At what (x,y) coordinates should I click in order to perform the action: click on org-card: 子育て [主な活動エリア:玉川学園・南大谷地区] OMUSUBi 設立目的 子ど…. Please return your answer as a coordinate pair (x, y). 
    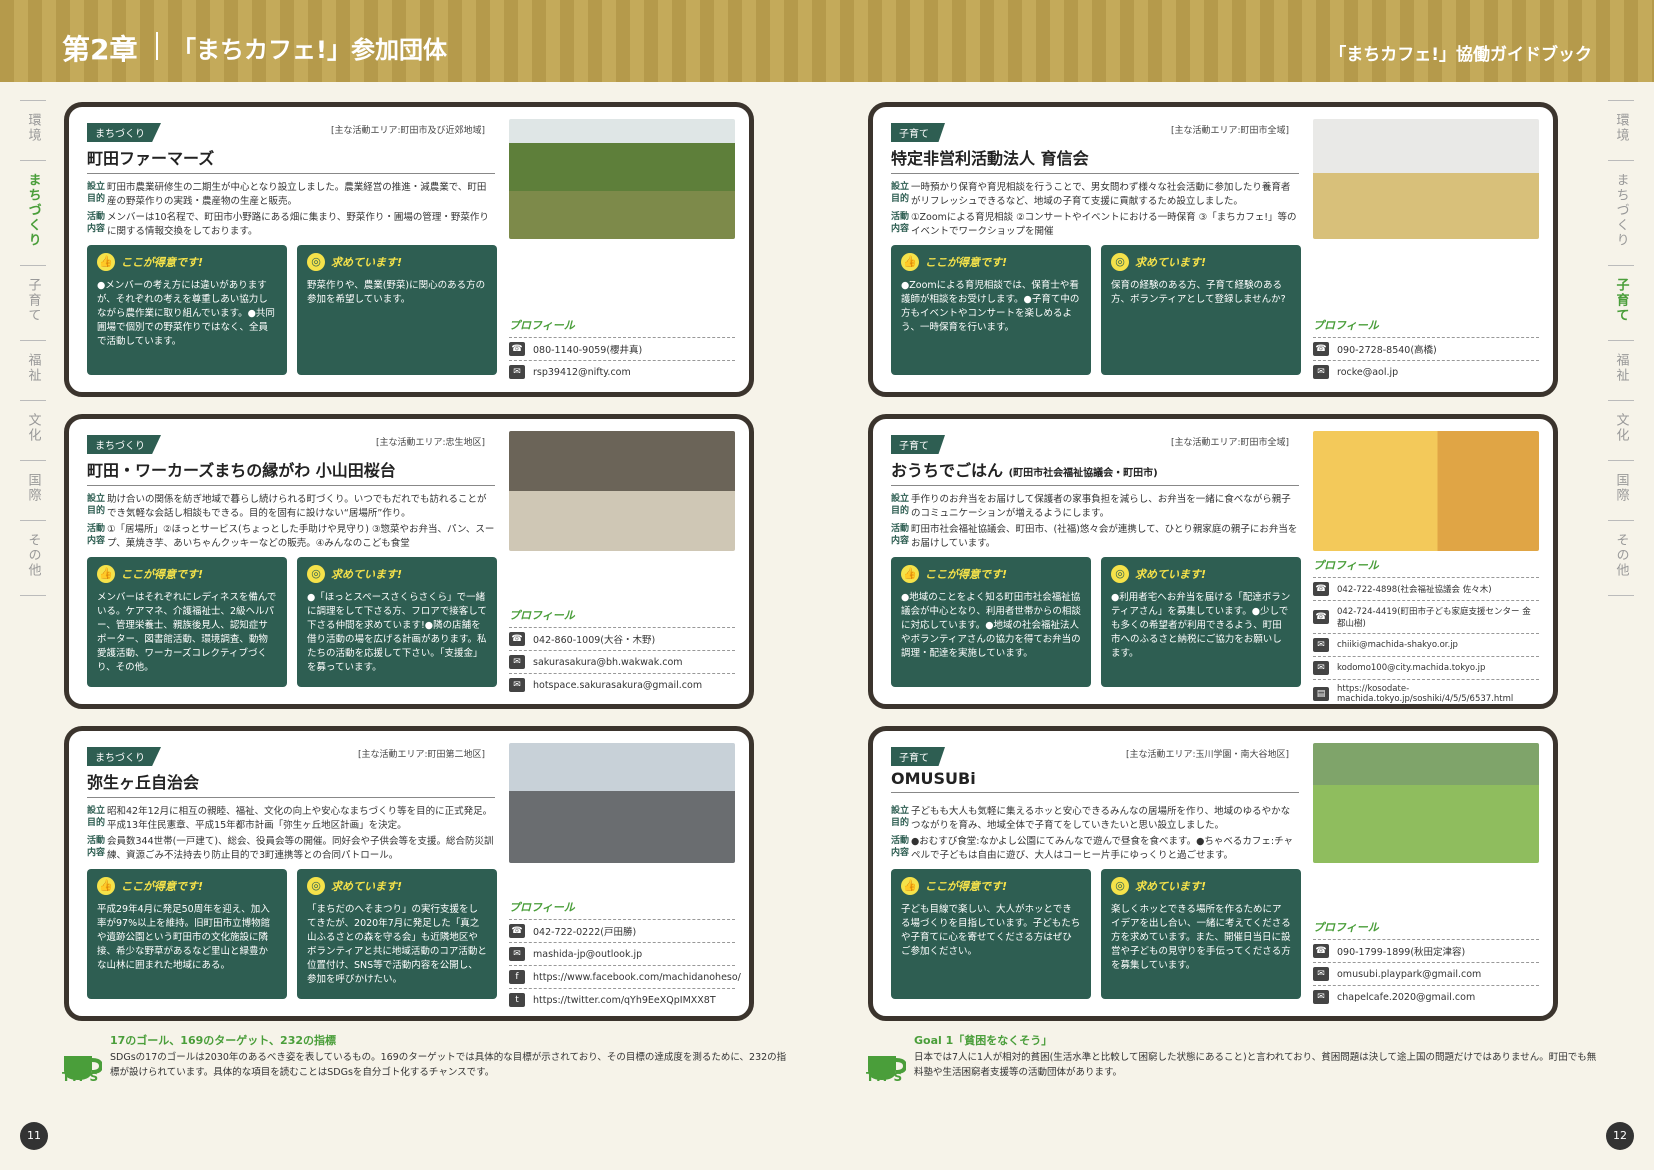
    Looking at the image, I should click on (1213, 873).